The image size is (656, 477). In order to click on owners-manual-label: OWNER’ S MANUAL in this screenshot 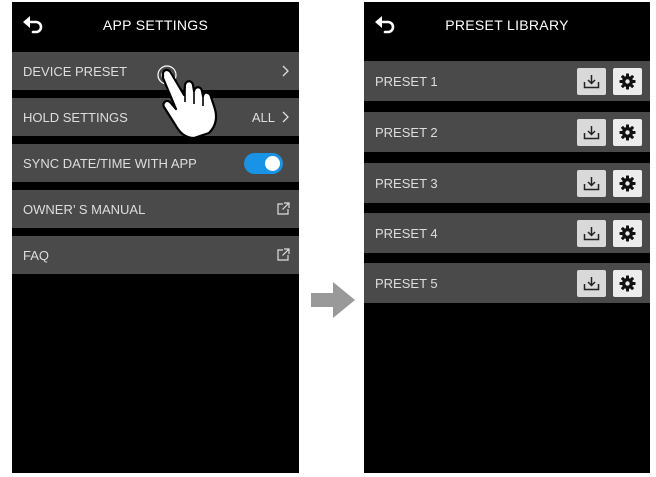, I will do `click(84, 209)`.